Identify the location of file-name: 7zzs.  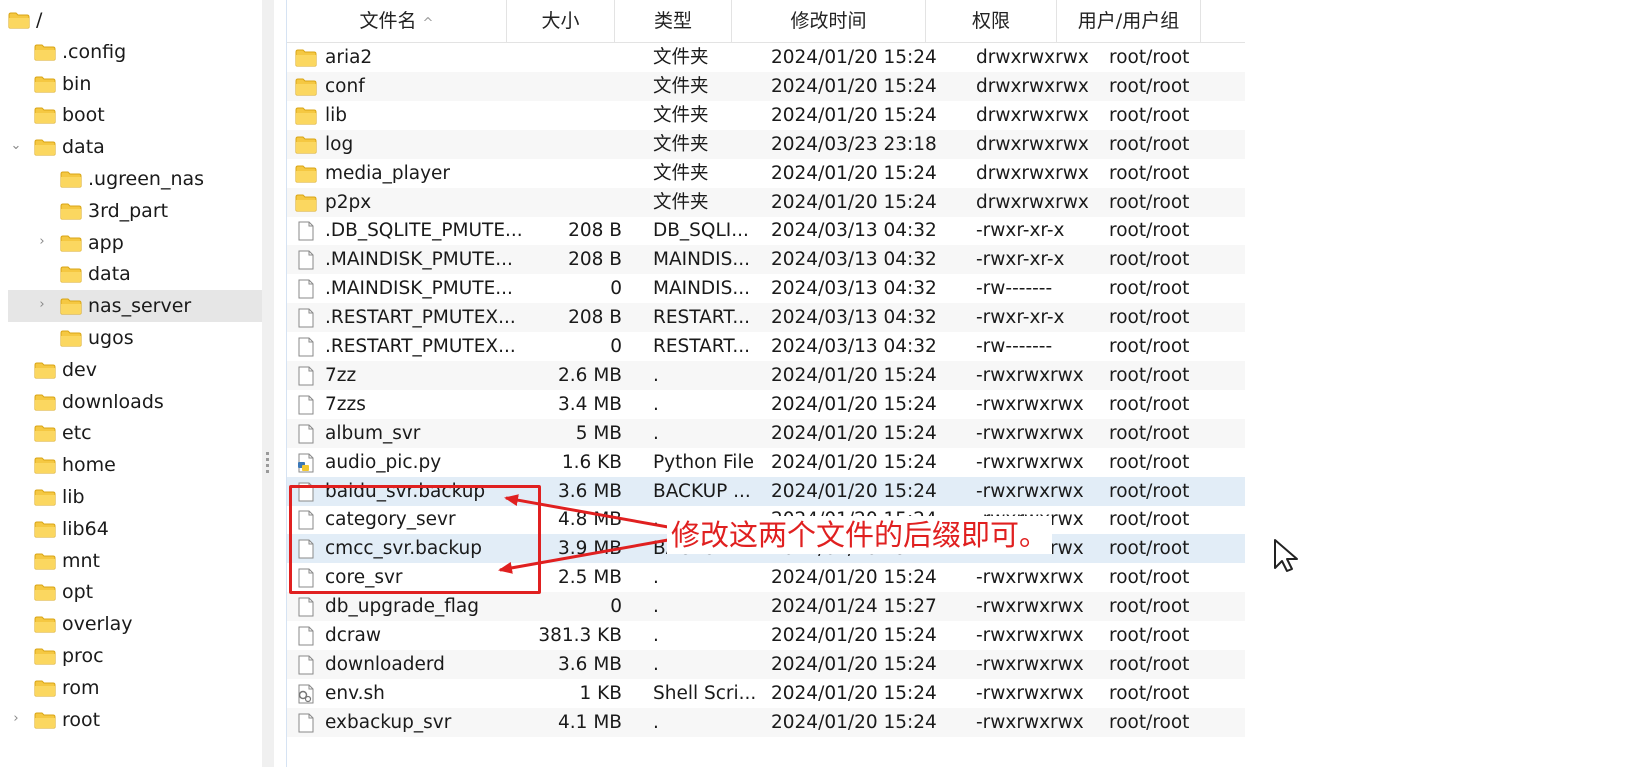
(345, 404).